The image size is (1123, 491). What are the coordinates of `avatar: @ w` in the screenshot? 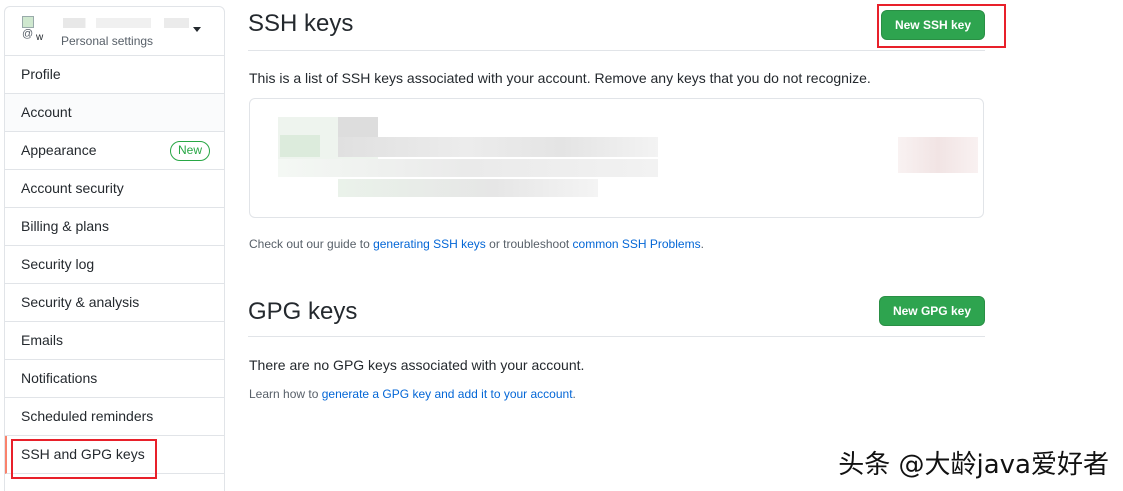 It's located at (32, 29).